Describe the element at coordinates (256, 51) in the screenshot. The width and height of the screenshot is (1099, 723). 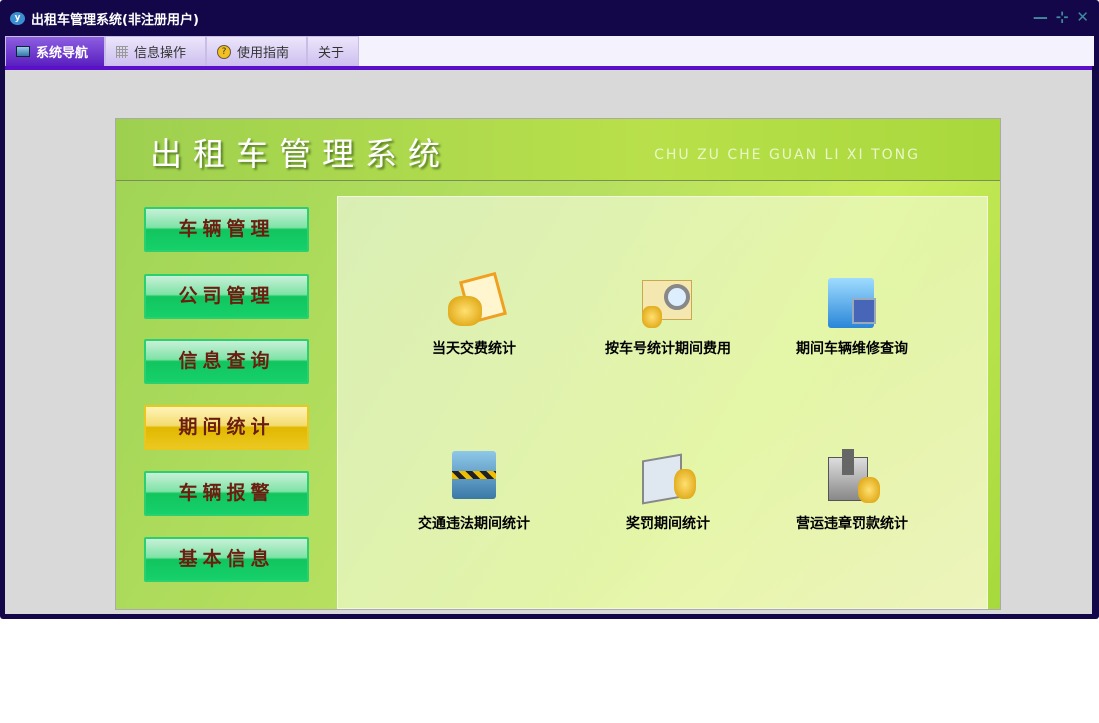
I see `tab-guide: ? 使用指南` at that location.